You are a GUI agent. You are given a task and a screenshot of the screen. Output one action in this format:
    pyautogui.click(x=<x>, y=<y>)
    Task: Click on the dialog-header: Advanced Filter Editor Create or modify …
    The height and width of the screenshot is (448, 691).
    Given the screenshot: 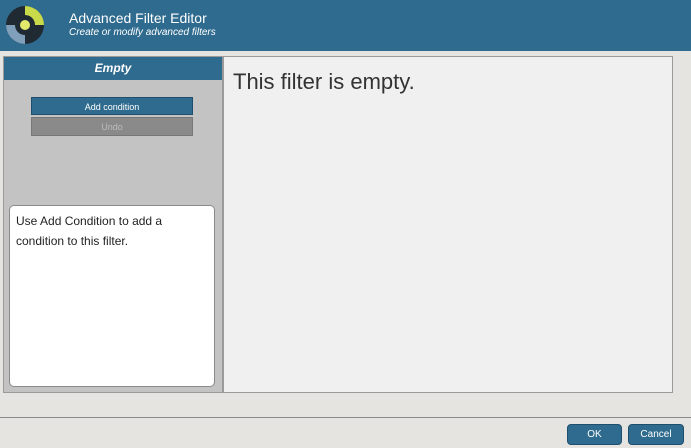 What is the action you would take?
    pyautogui.click(x=345, y=25)
    